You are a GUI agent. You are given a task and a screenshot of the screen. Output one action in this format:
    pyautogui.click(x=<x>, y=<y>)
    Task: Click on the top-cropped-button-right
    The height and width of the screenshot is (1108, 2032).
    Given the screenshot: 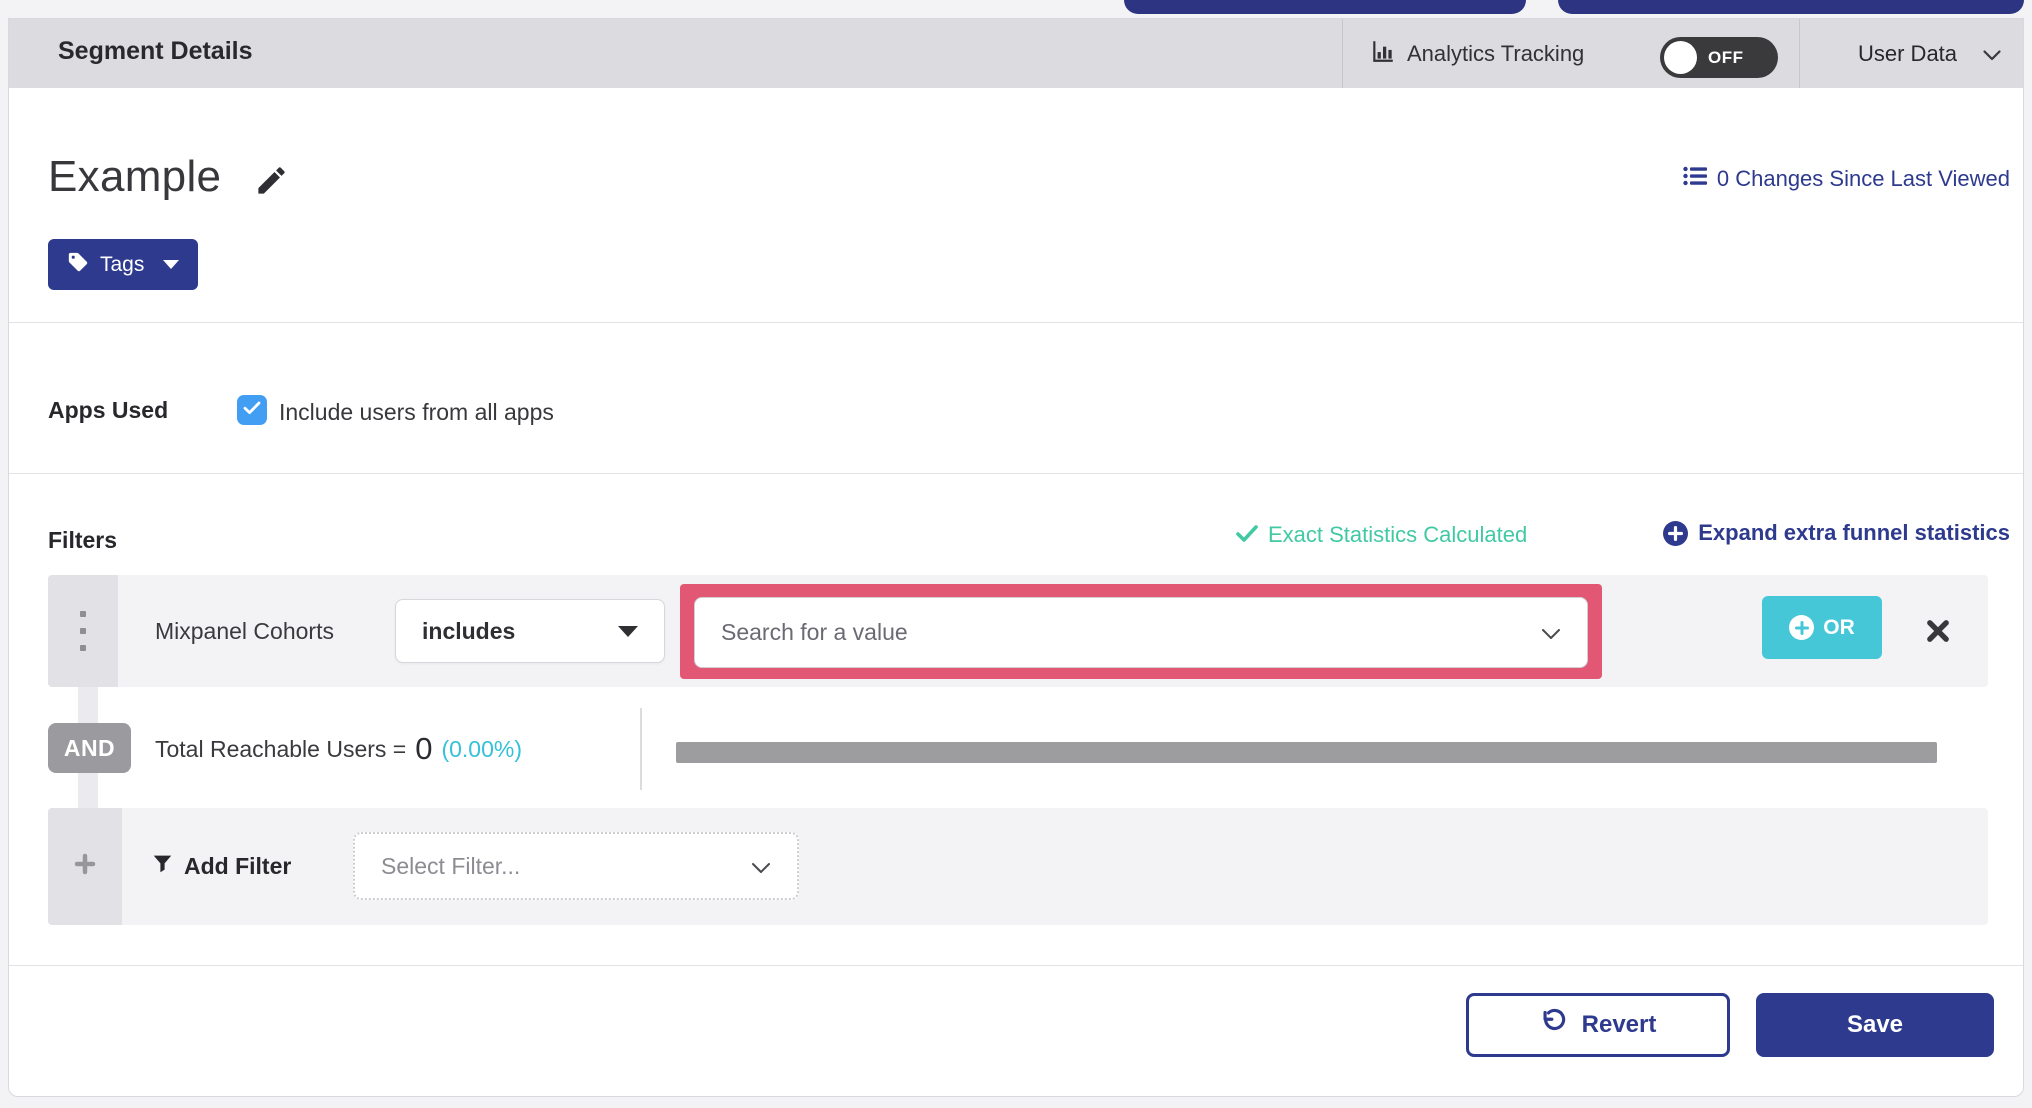 What is the action you would take?
    pyautogui.click(x=1791, y=7)
    